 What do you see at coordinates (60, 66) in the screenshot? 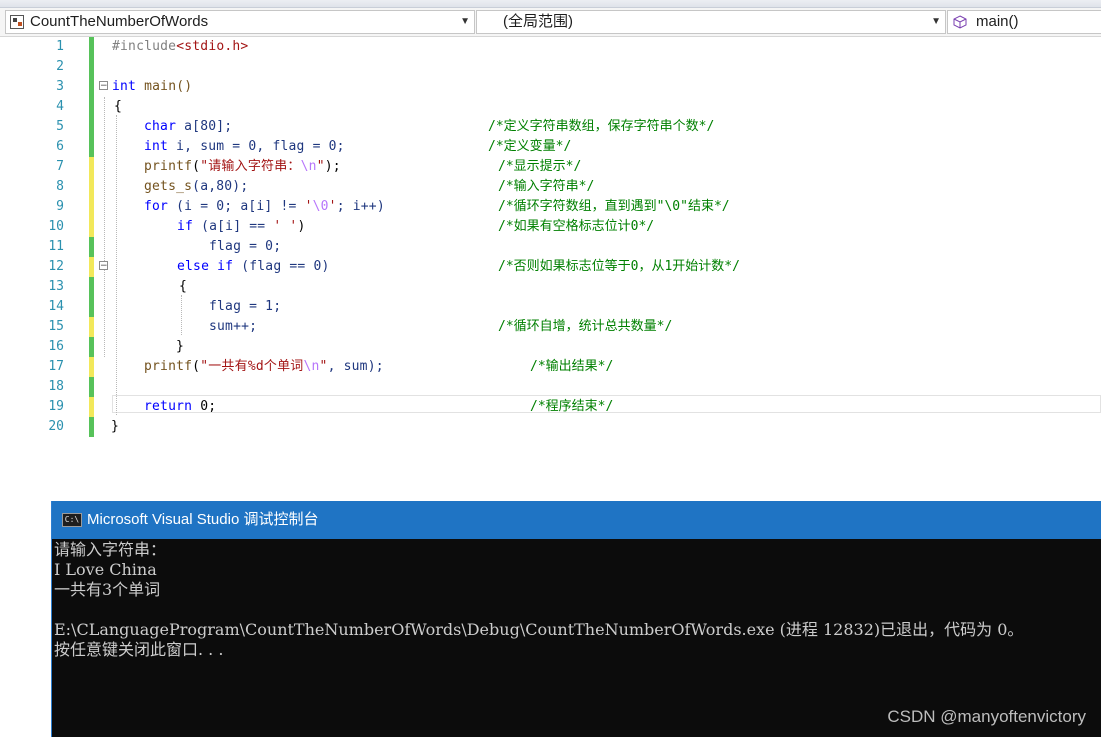
I see `line-number: 2` at bounding box center [60, 66].